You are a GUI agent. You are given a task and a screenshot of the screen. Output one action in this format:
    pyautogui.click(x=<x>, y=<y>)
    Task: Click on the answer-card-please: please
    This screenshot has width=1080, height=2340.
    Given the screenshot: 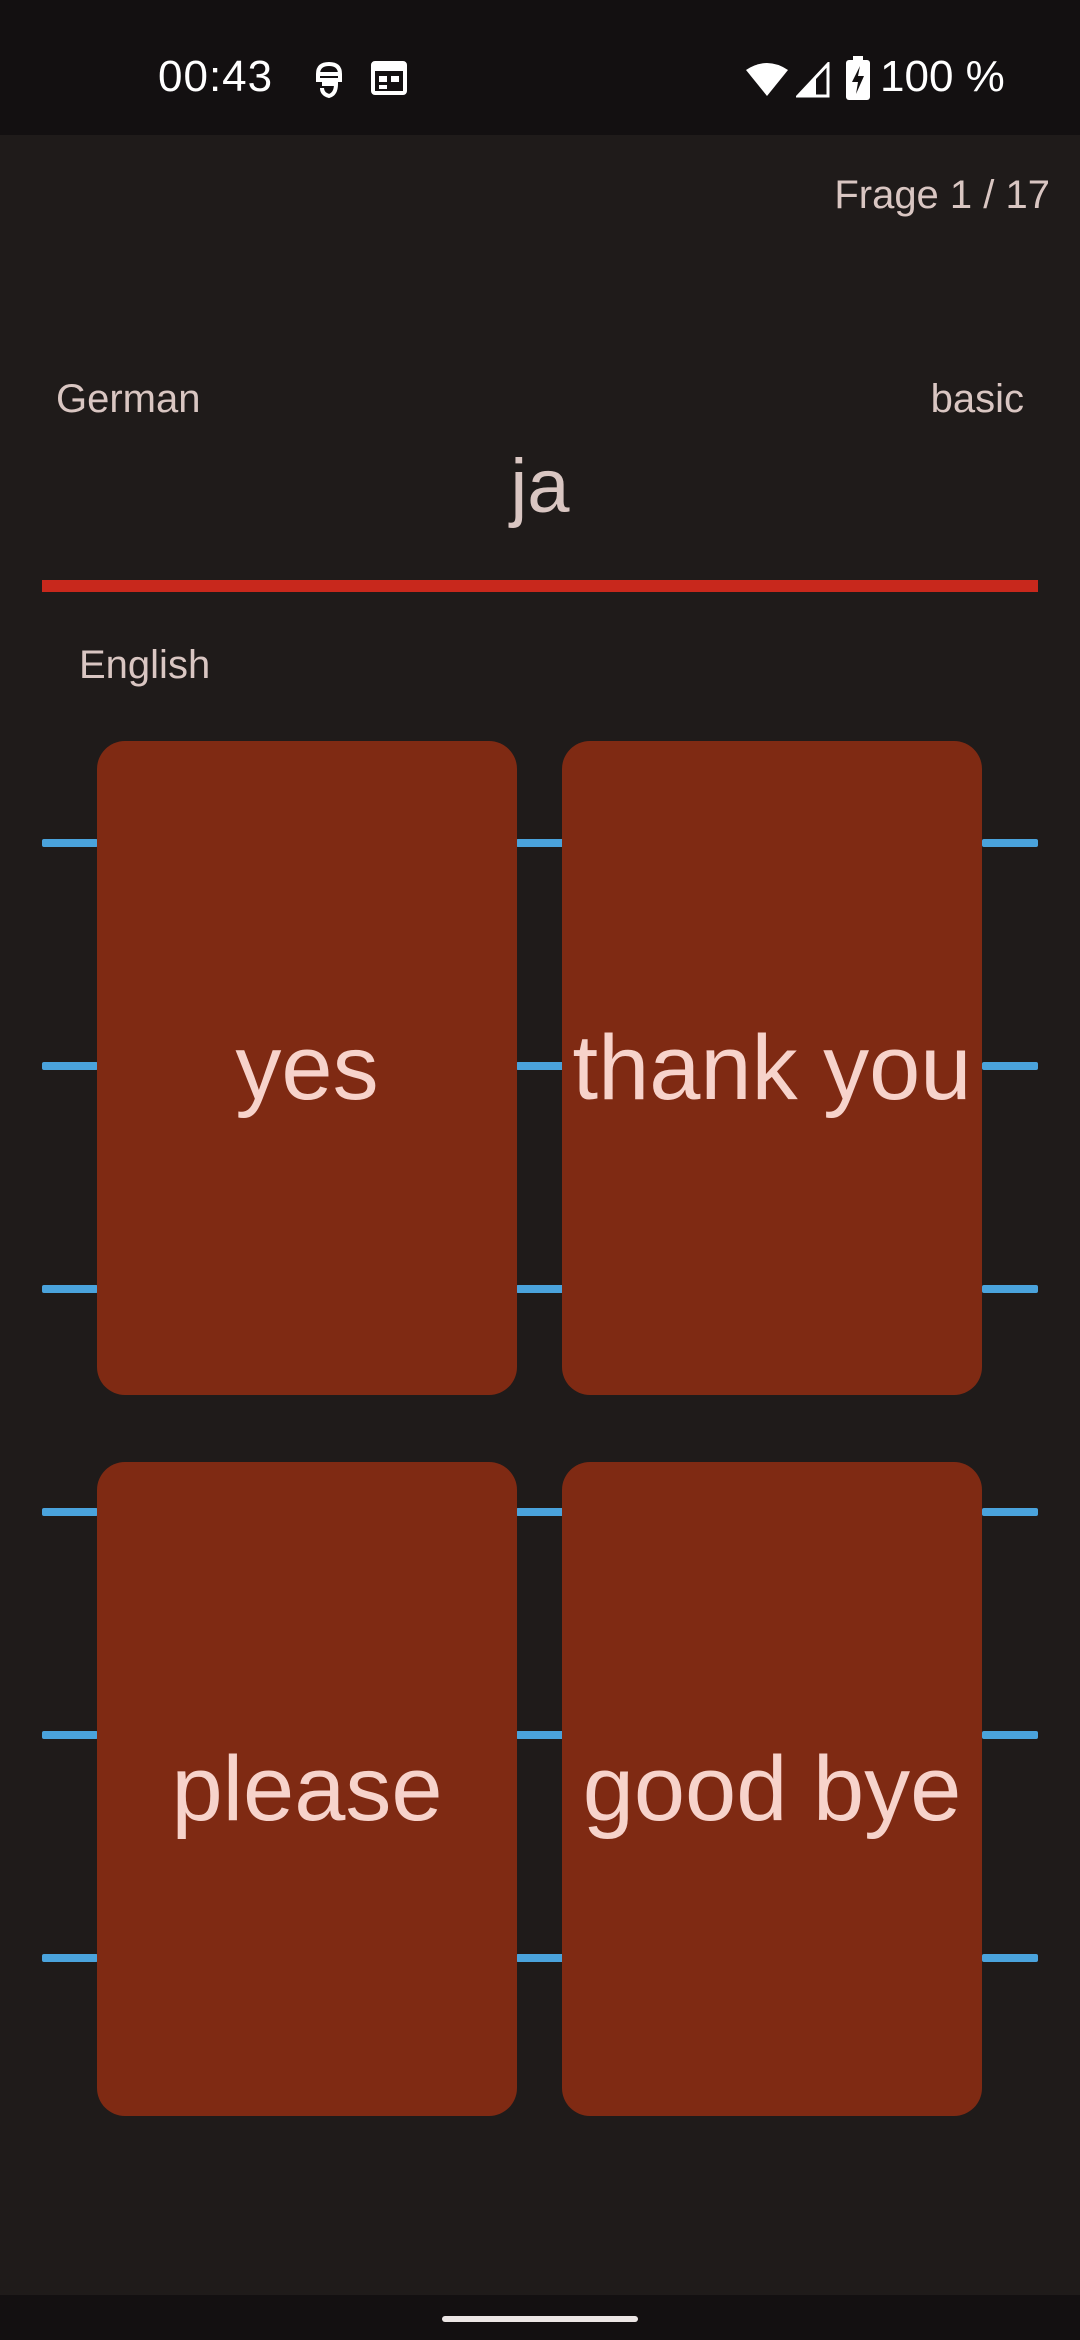 What is the action you would take?
    pyautogui.click(x=307, y=1789)
    